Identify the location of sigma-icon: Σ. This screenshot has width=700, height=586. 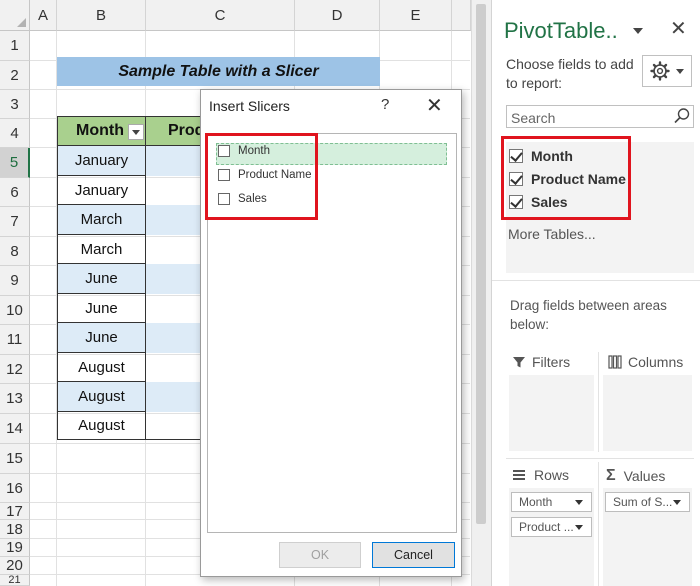
(611, 475).